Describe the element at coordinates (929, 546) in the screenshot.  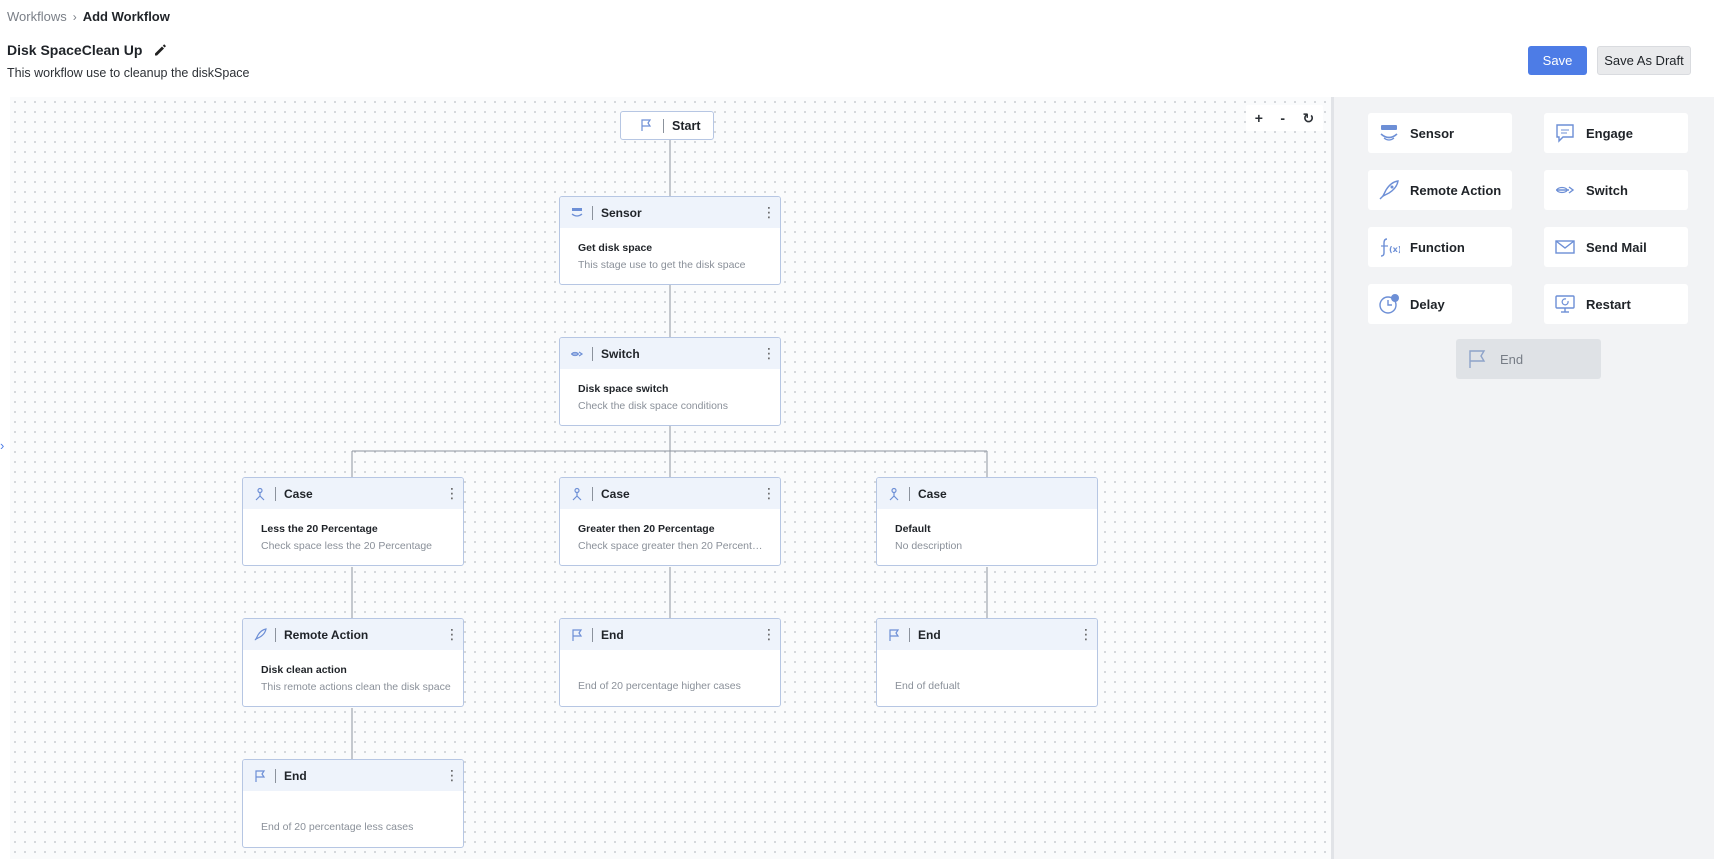
I see `node-description: No description` at that location.